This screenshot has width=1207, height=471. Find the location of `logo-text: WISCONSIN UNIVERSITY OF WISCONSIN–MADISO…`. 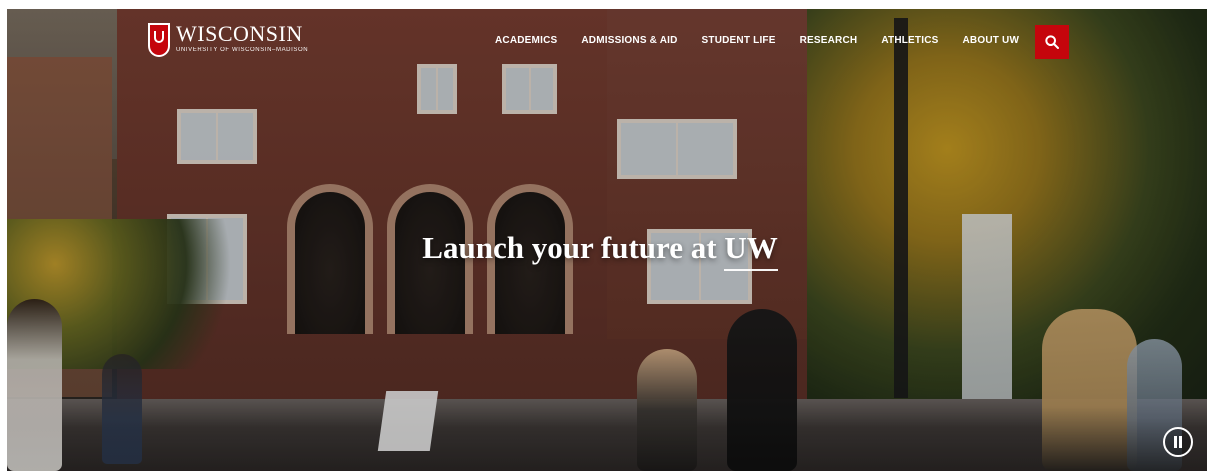

logo-text: WISCONSIN UNIVERSITY OF WISCONSIN–MADISO… is located at coordinates (242, 37).